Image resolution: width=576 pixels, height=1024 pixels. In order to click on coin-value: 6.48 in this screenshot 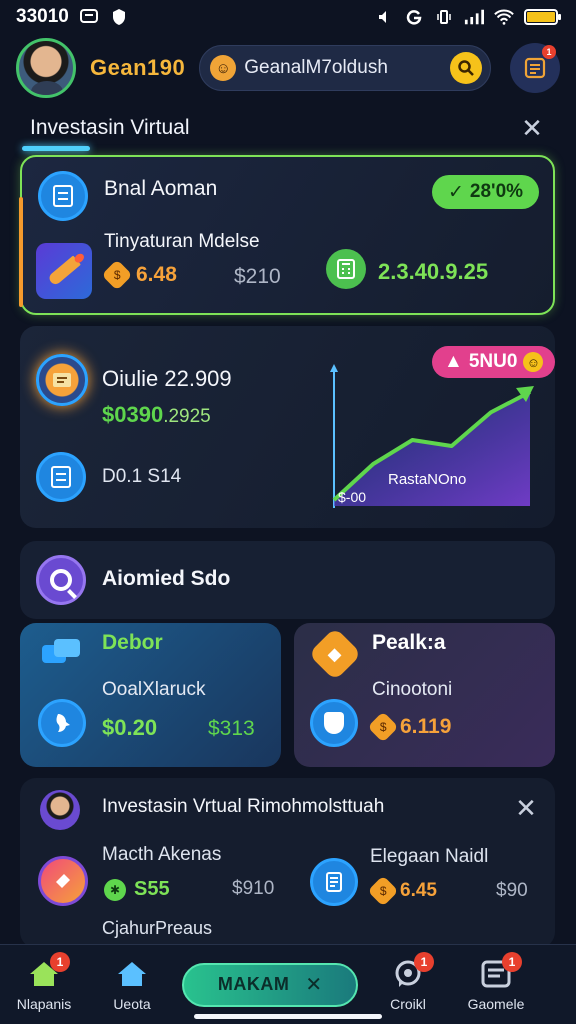, I will do `click(156, 274)`.